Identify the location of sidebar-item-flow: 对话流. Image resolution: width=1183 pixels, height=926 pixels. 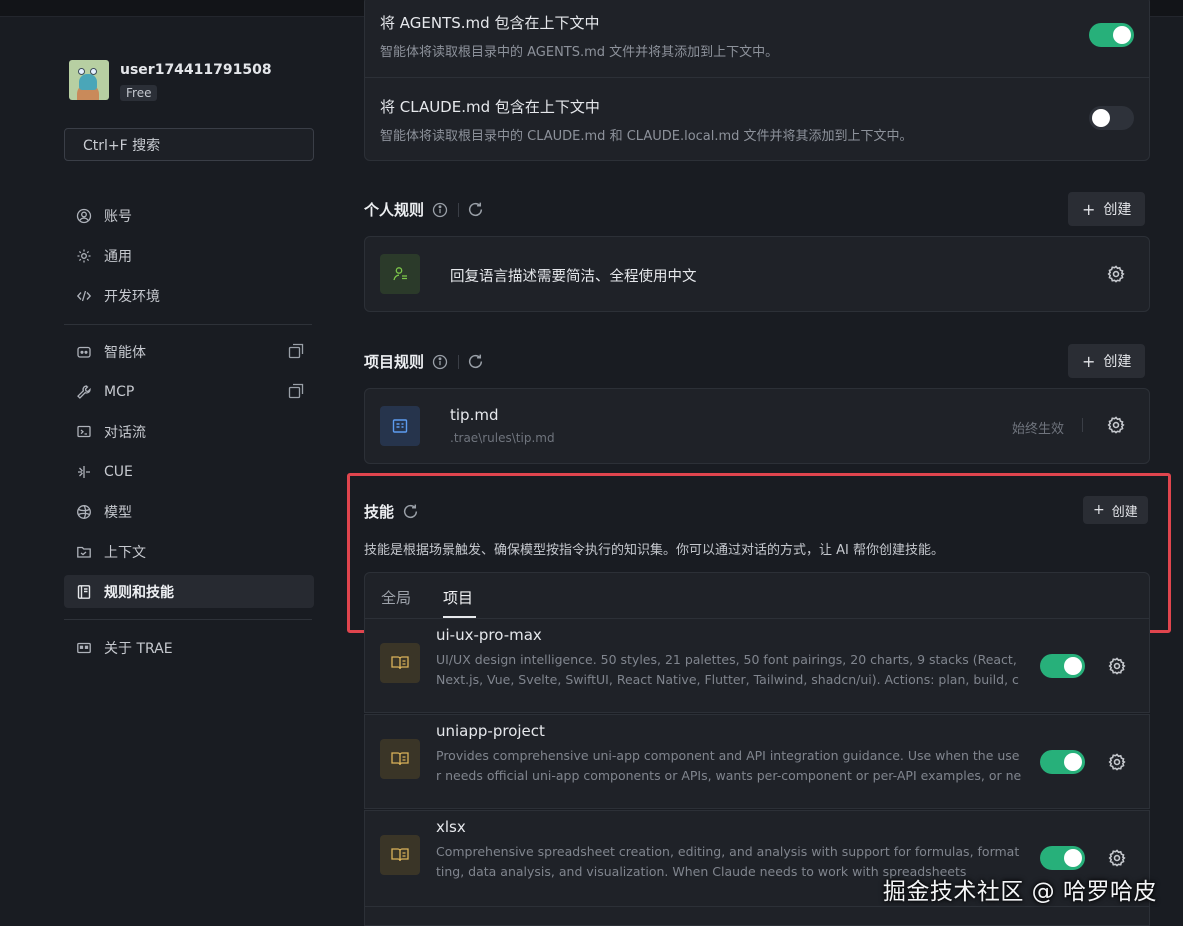
(189, 431).